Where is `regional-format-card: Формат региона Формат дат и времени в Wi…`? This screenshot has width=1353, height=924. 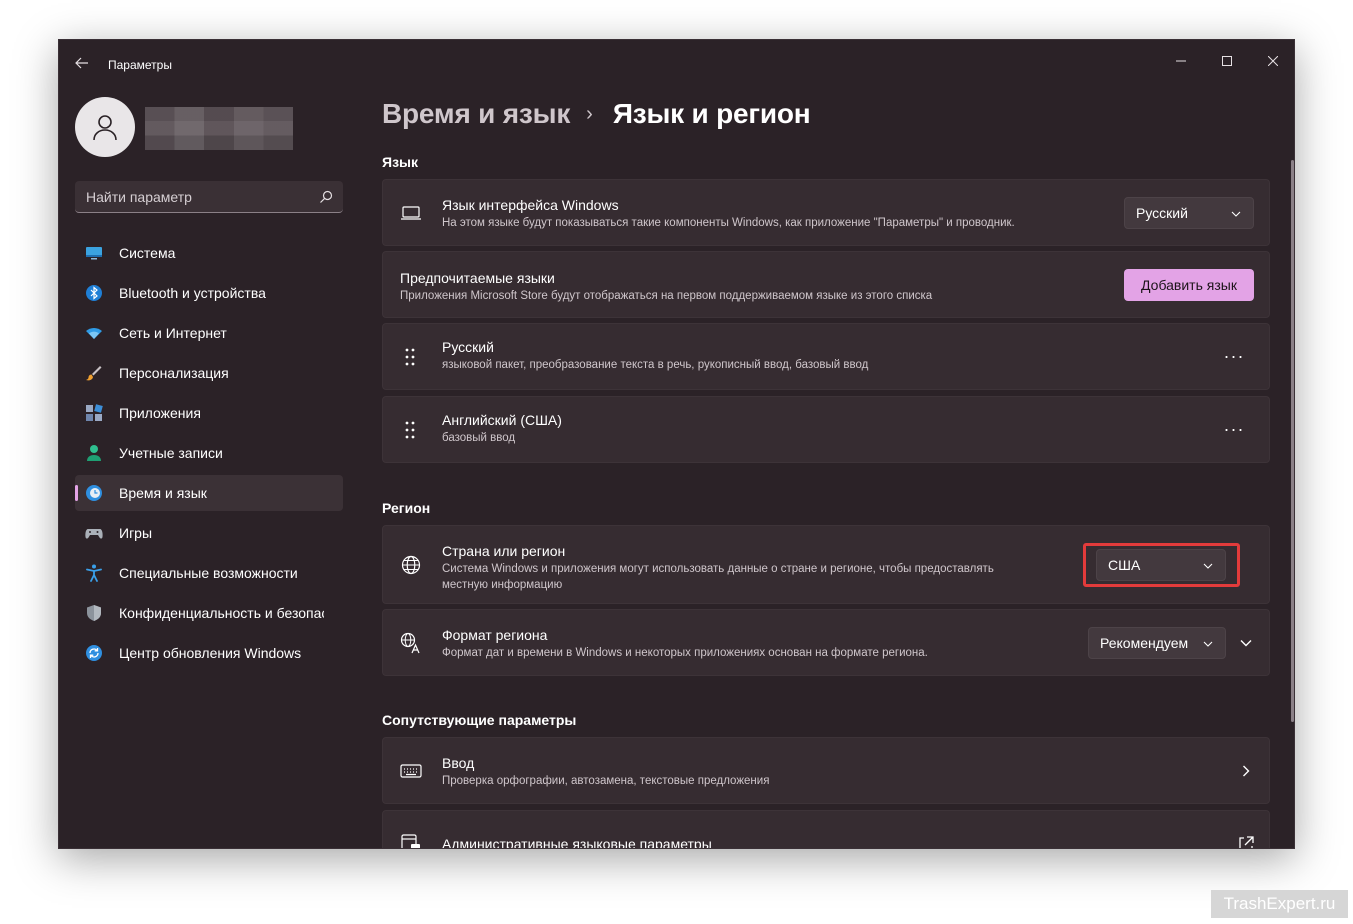 regional-format-card: Формат региона Формат дат и времени в Wi… is located at coordinates (826, 642).